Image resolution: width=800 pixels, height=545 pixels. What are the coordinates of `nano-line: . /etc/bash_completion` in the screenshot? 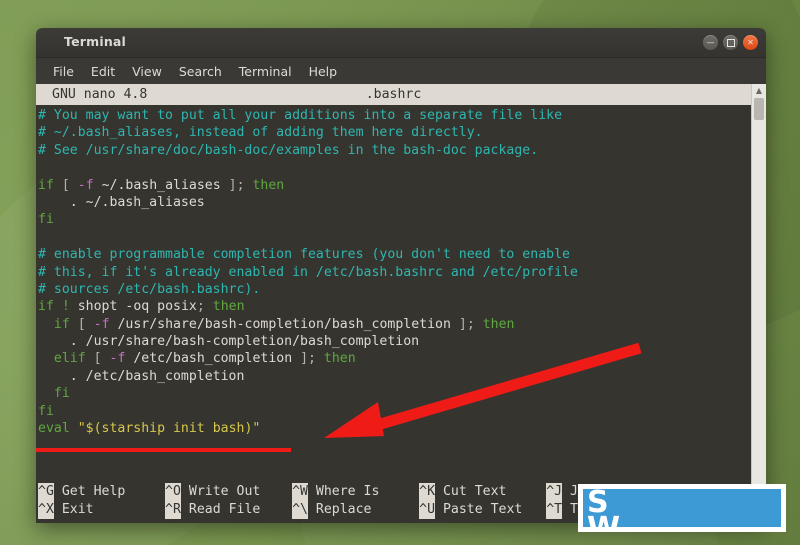 It's located at (394, 376).